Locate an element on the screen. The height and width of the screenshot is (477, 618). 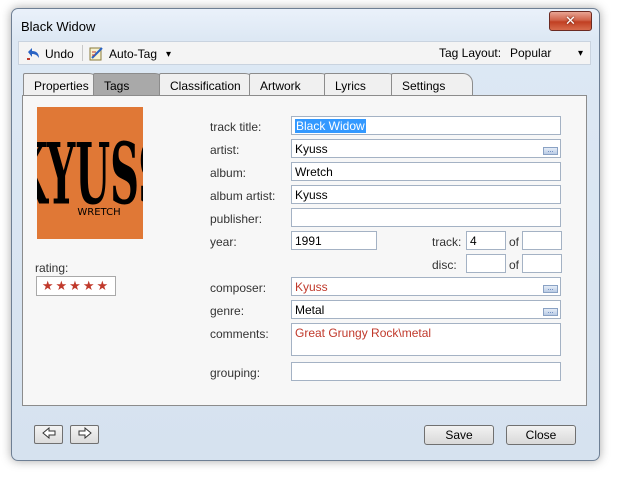
disc-total-field is located at coordinates (542, 263).